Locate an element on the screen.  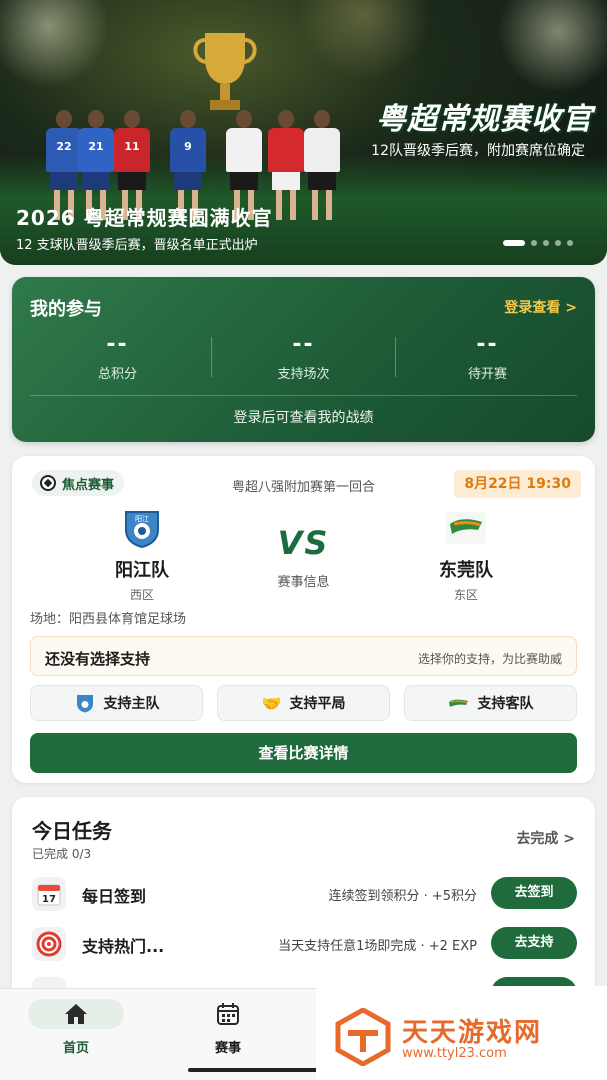
support-home-label: 支持主队 is located at coordinates (131, 704).